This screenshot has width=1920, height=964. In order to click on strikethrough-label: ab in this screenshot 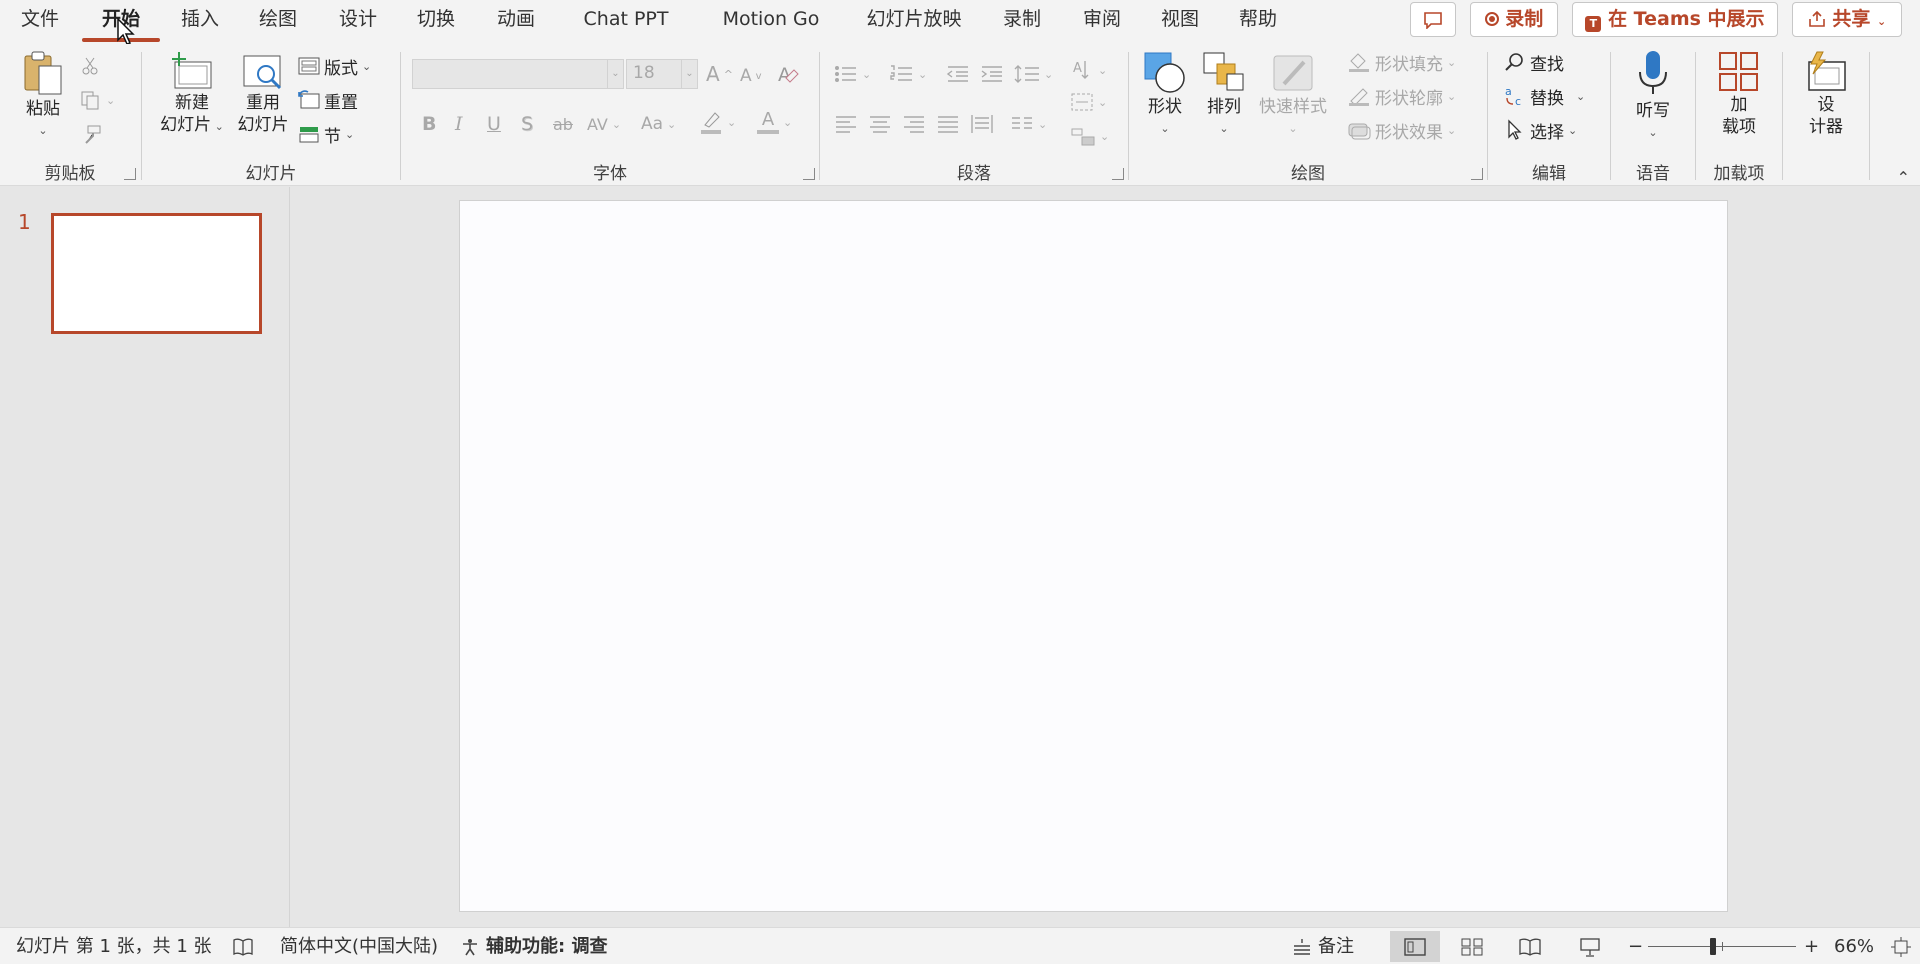, I will do `click(563, 124)`.